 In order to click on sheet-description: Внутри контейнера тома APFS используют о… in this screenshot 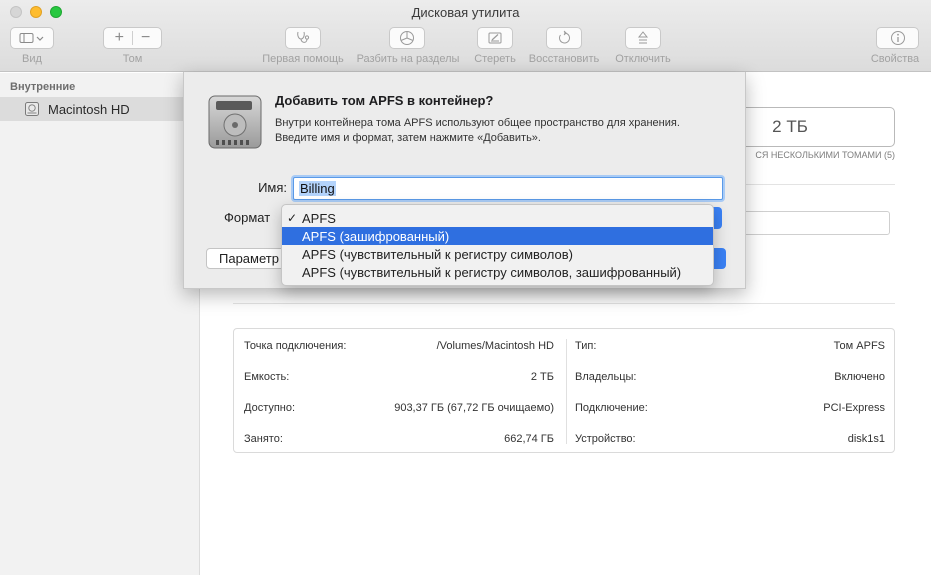, I will do `click(477, 130)`.